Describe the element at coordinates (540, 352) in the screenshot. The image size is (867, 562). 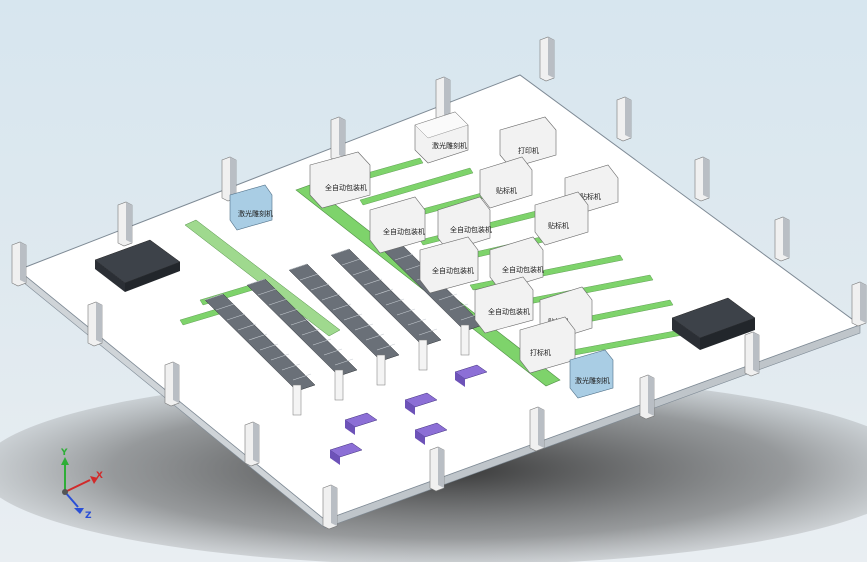
I see `machine-label: 打标机` at that location.